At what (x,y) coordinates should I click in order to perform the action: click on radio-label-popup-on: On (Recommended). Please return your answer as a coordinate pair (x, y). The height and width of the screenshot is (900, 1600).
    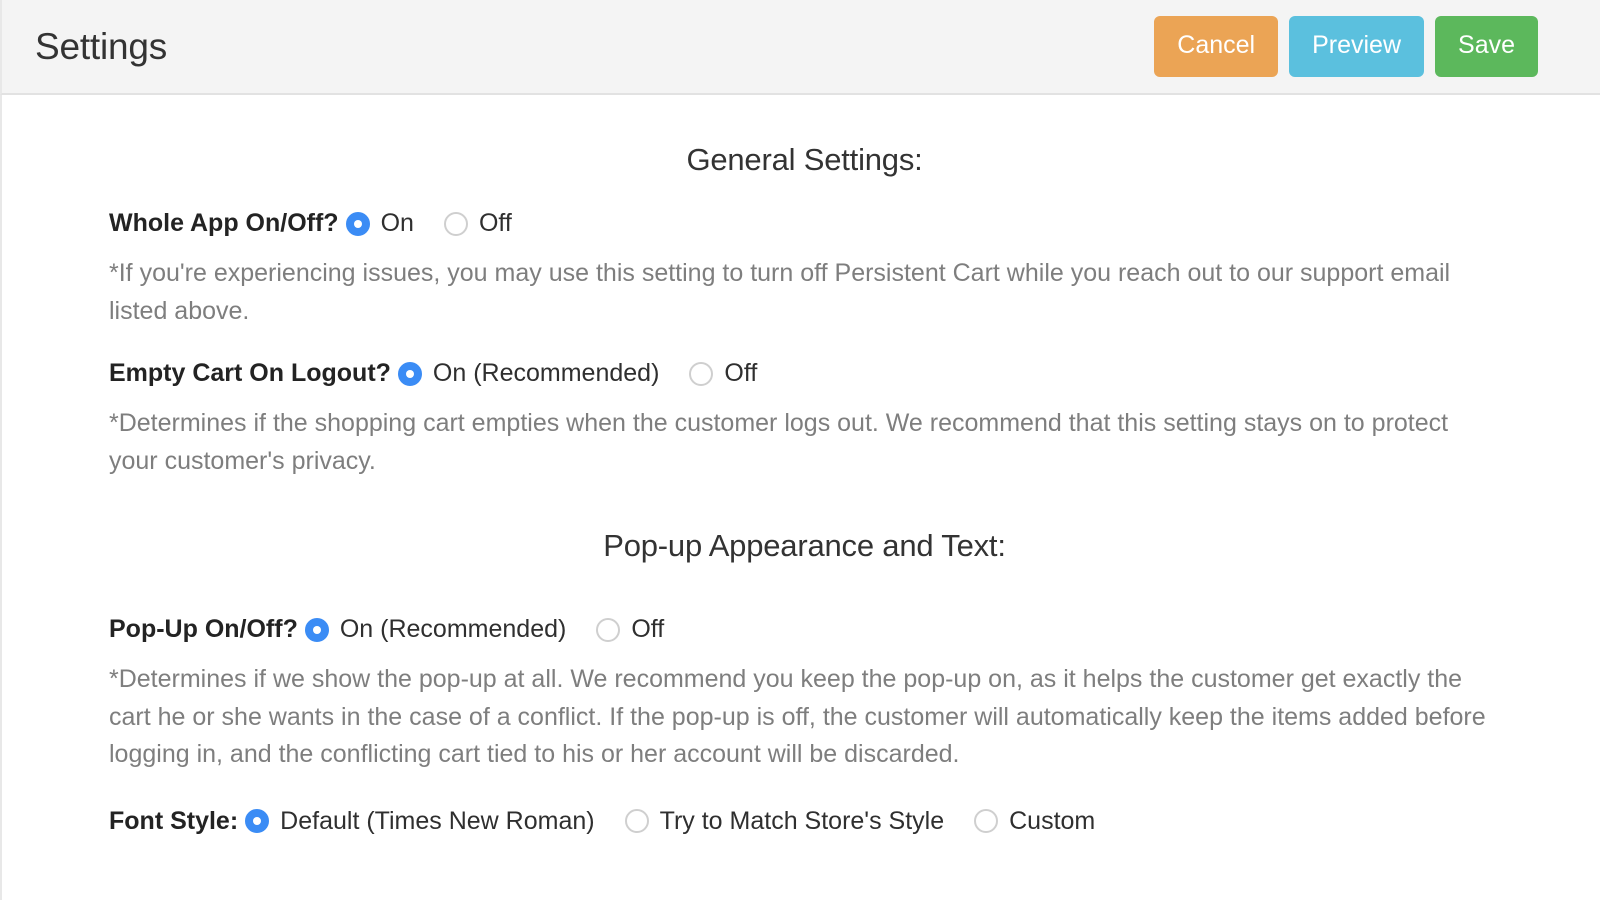
    Looking at the image, I should click on (453, 629).